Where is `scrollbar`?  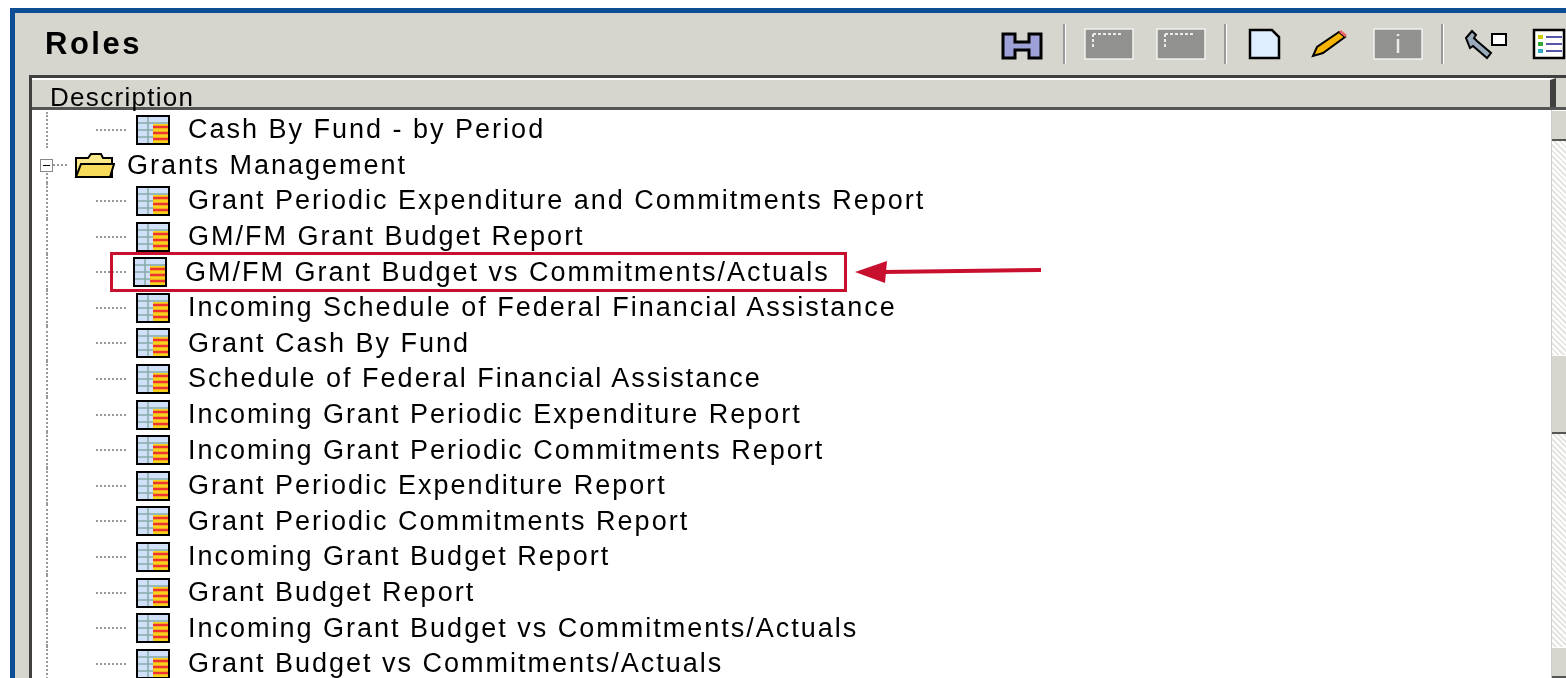 scrollbar is located at coordinates (1558, 394).